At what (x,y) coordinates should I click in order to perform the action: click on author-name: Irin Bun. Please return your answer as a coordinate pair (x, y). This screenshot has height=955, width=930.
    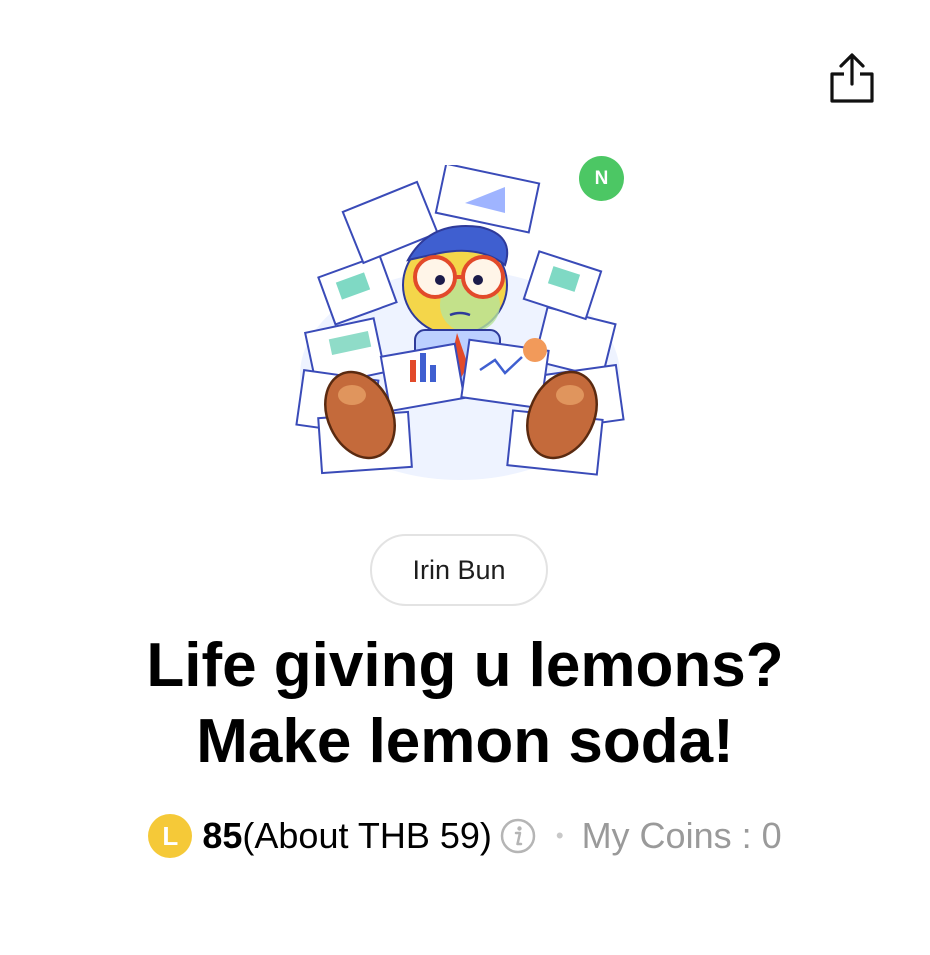
    Looking at the image, I should click on (459, 569).